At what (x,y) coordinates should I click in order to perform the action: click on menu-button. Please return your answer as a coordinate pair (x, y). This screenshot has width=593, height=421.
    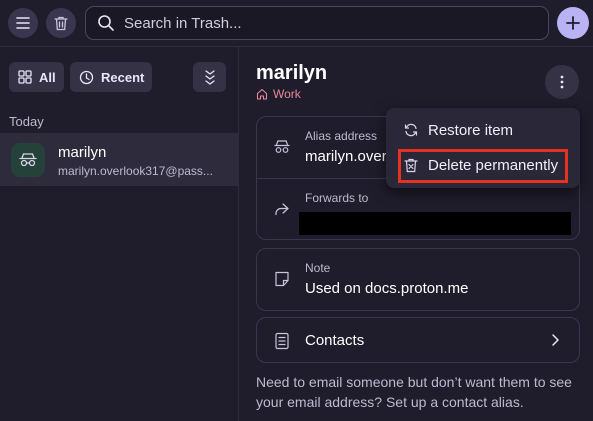
    Looking at the image, I should click on (23, 23).